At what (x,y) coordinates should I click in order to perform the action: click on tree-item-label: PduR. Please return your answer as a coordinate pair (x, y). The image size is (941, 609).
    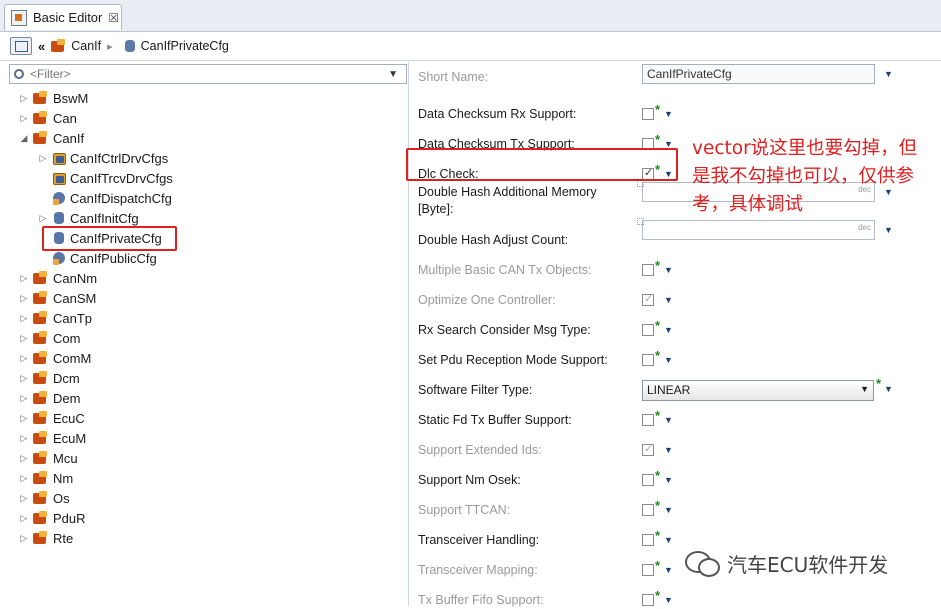
    Looking at the image, I should click on (69, 518).